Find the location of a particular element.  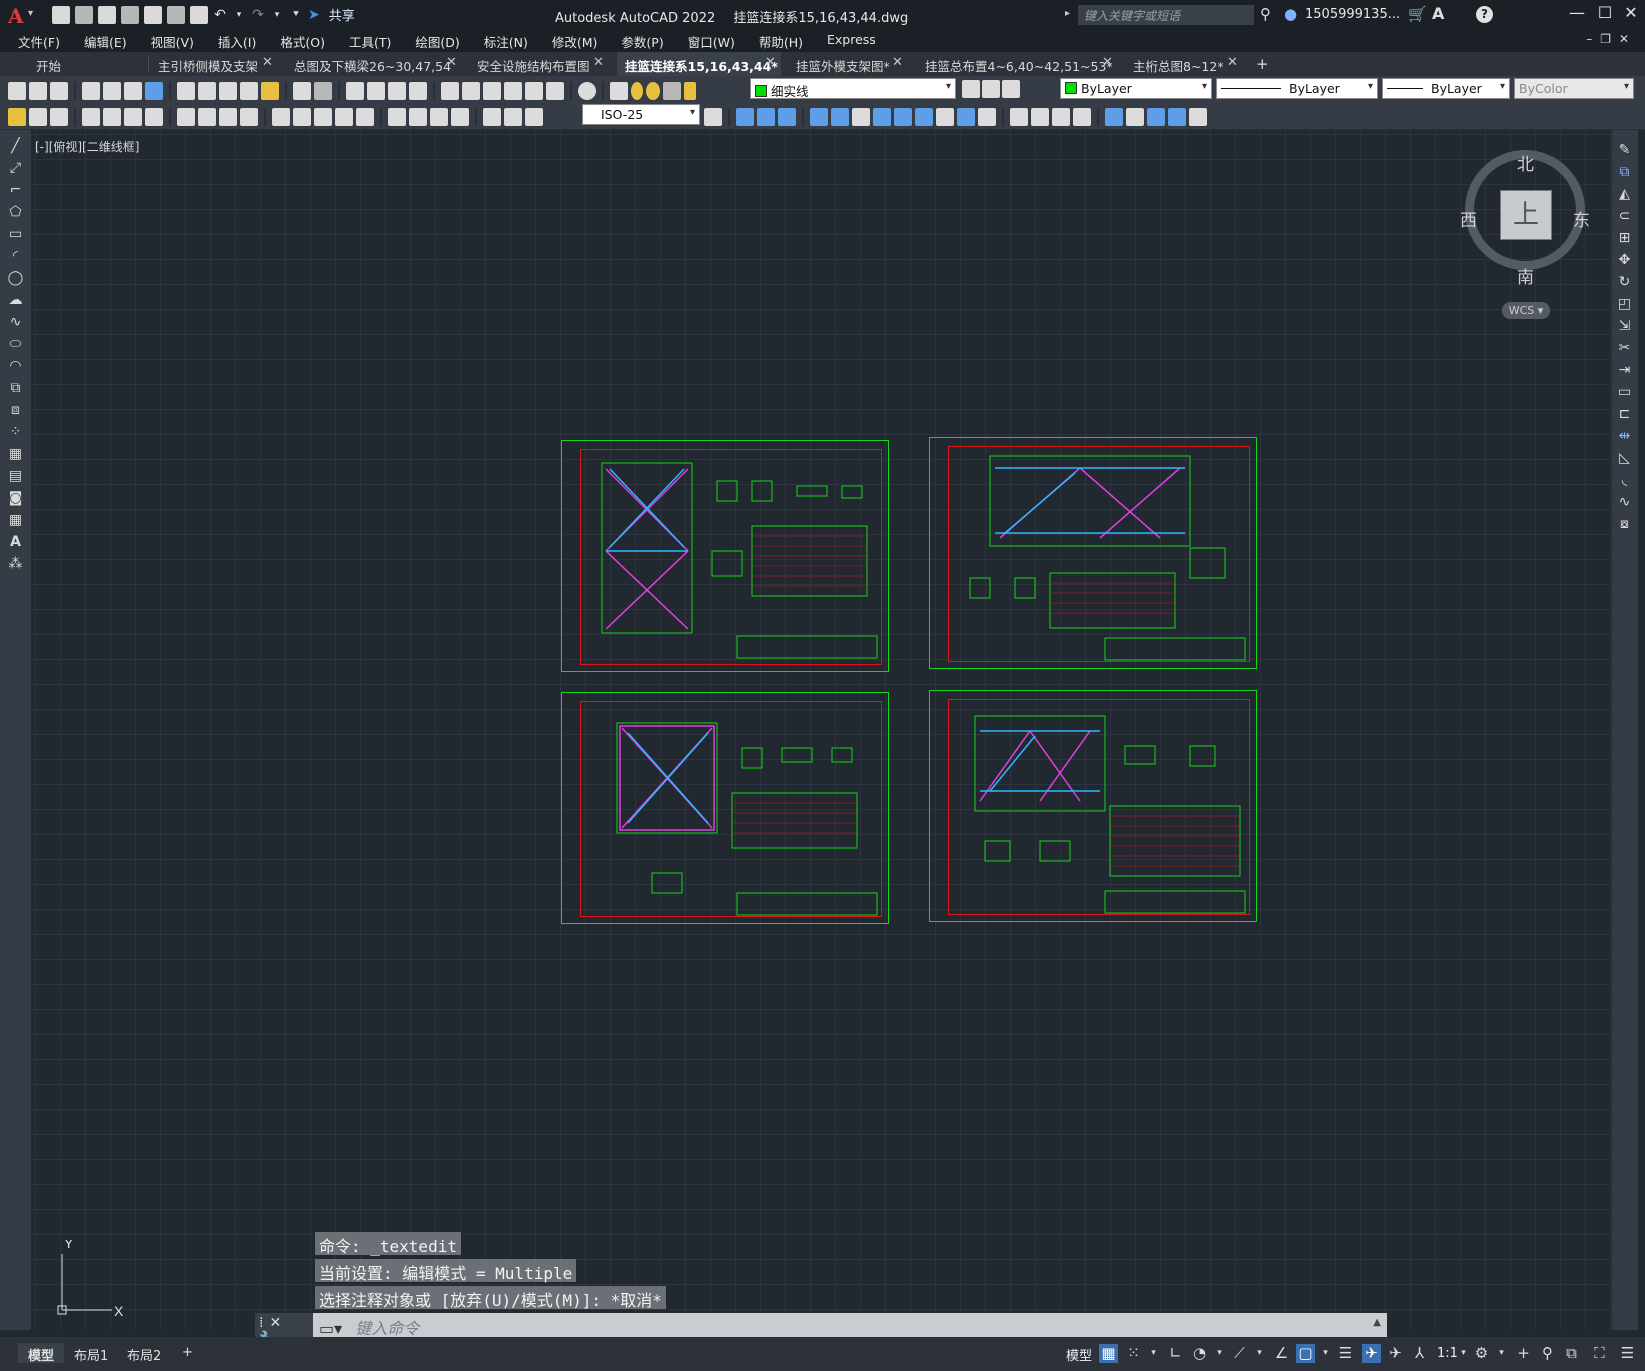

tab-model: 模型 is located at coordinates (41, 1353).